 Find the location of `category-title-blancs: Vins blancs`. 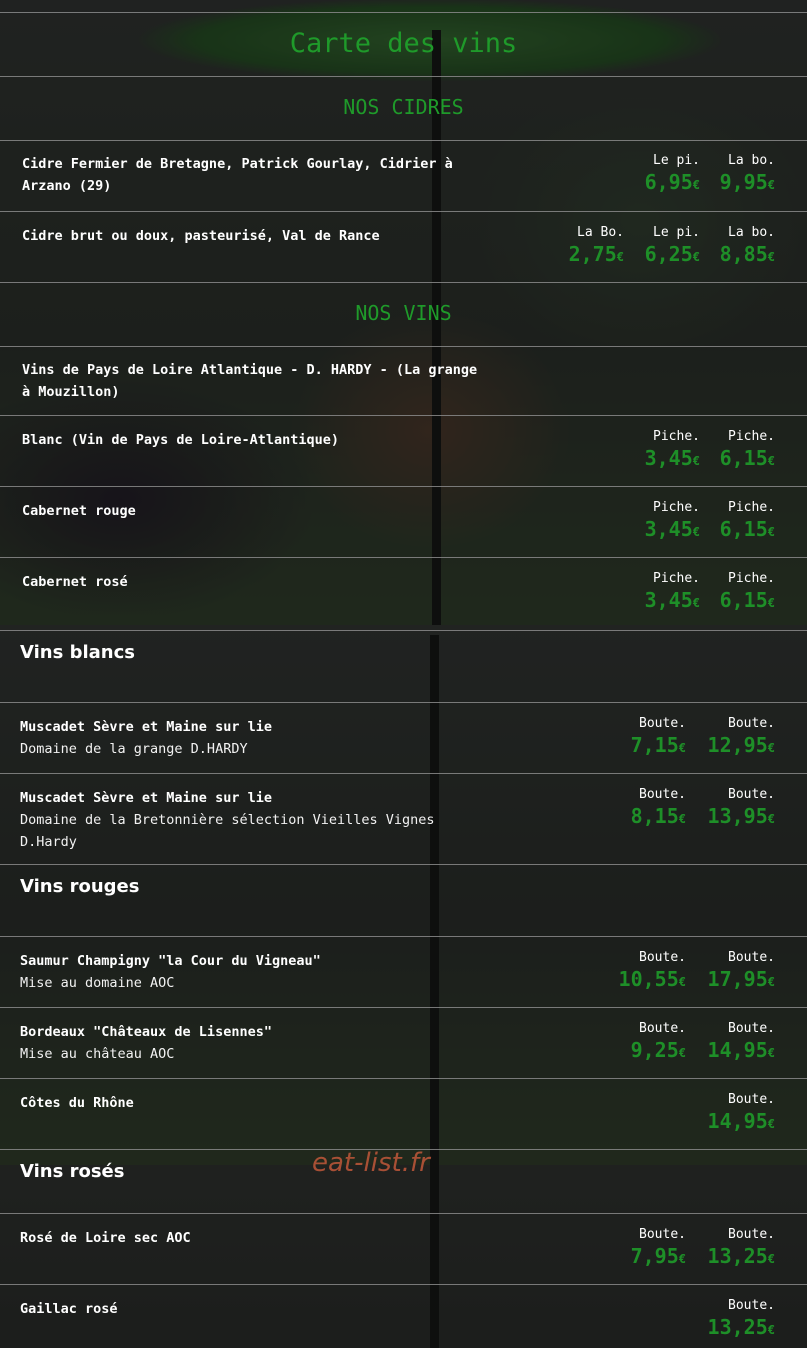

category-title-blancs: Vins blancs is located at coordinates (77, 652).